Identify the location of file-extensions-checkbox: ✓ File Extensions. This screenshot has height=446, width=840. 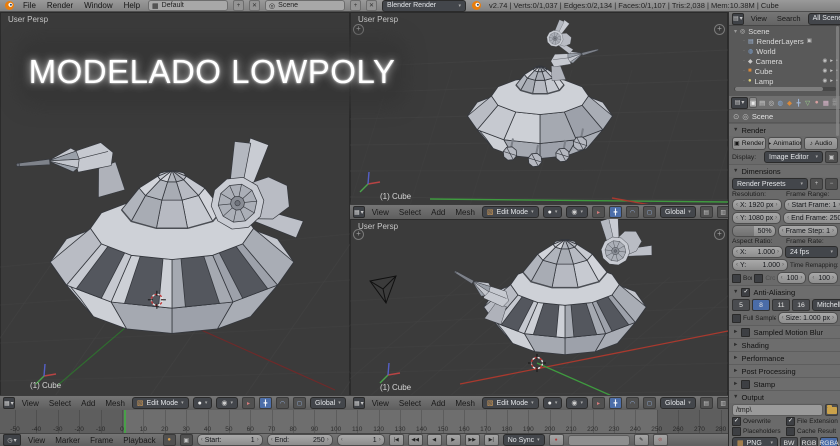
(812, 421).